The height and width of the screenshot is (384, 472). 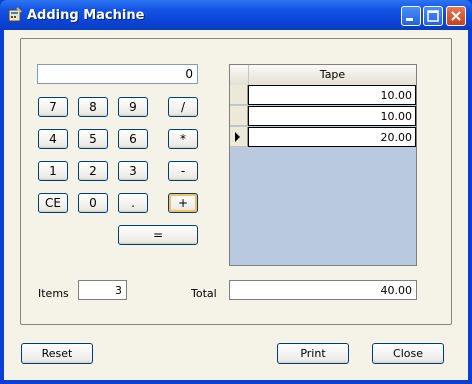 What do you see at coordinates (93, 171) in the screenshot?
I see `key-2: 2` at bounding box center [93, 171].